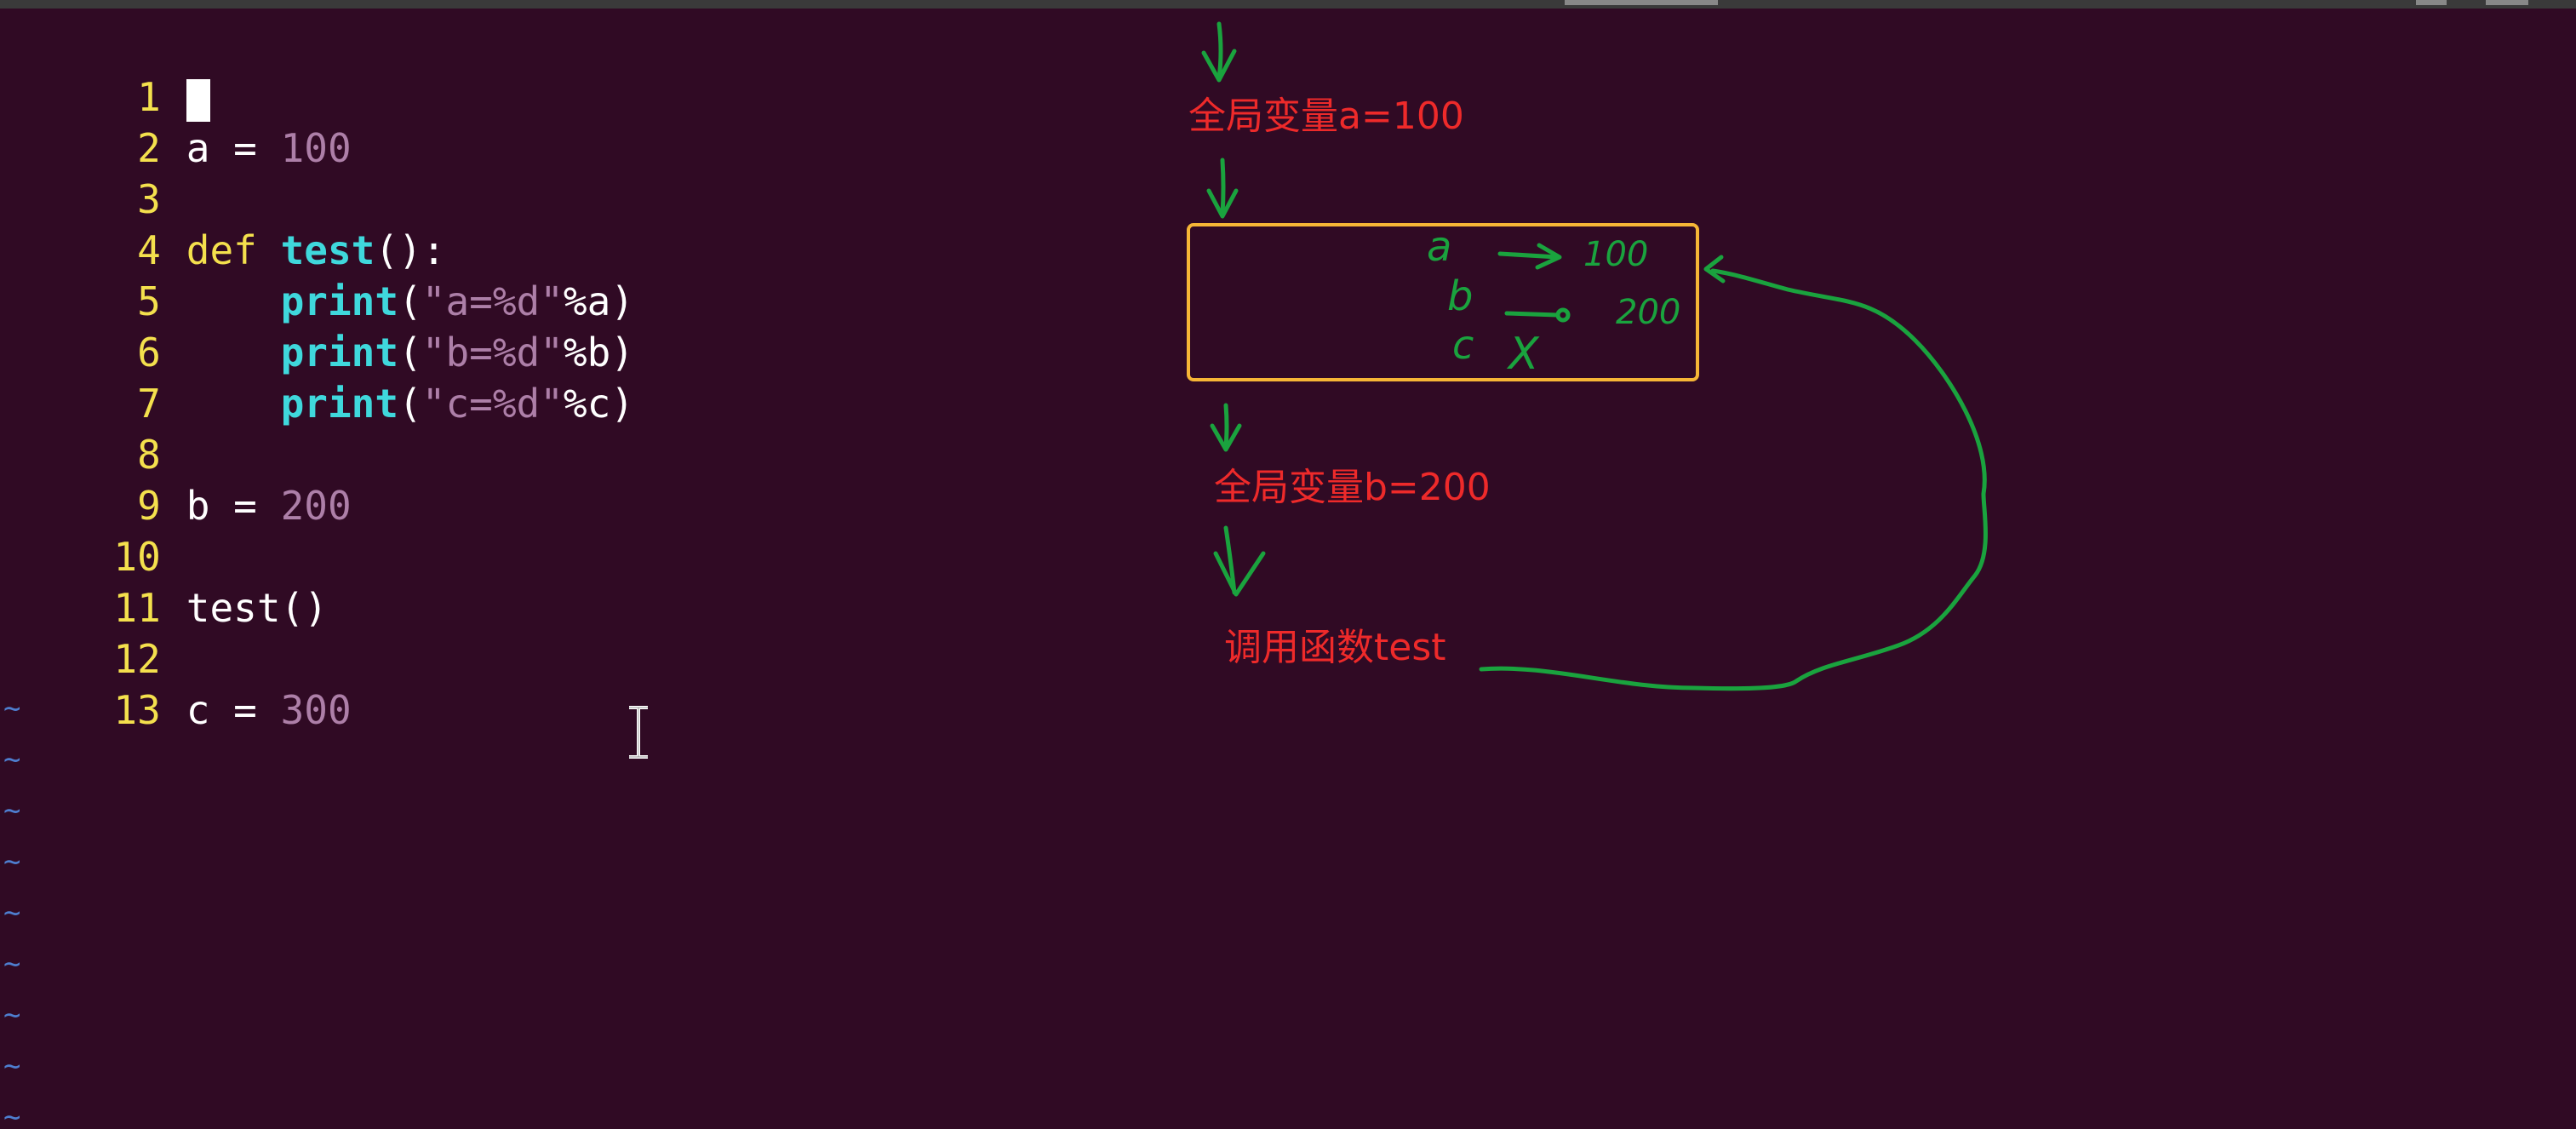 This screenshot has height=1129, width=2576. What do you see at coordinates (105, 71) in the screenshot?
I see `code-line: 1` at bounding box center [105, 71].